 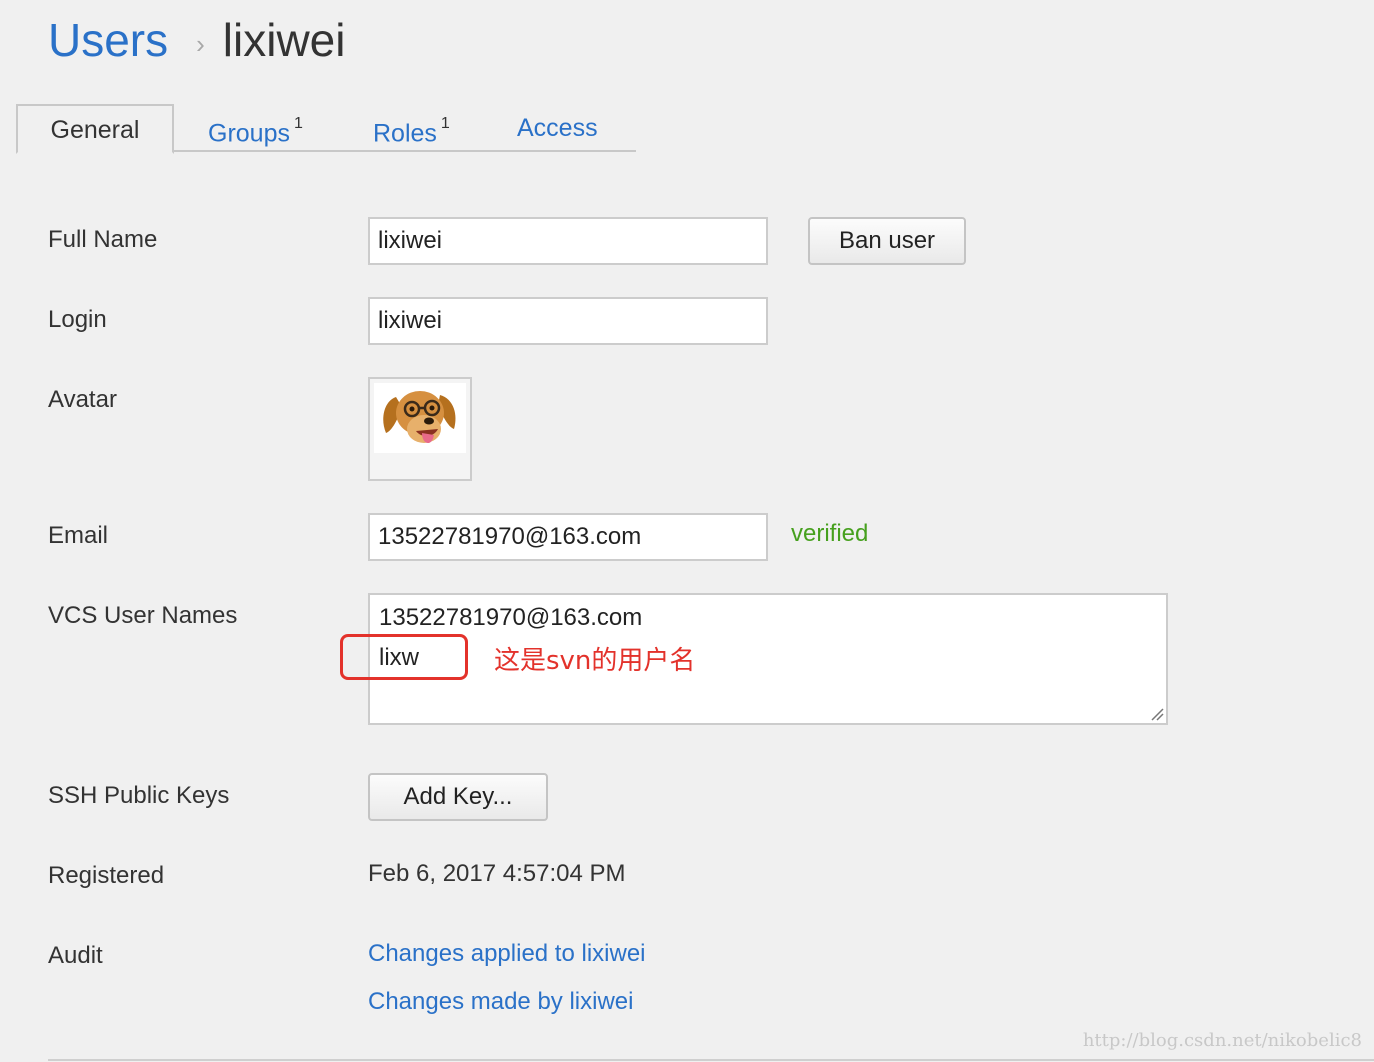 I want to click on vcs-user-names-label: VCS User Names, so click(x=143, y=615).